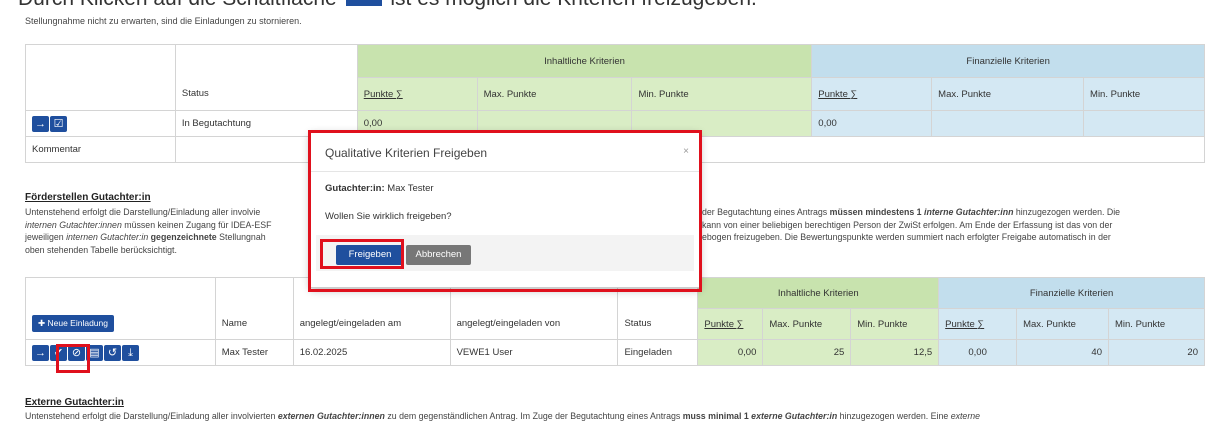 Image resolution: width=1205 pixels, height=423 pixels. I want to click on document-icon: ▤, so click(94, 352).